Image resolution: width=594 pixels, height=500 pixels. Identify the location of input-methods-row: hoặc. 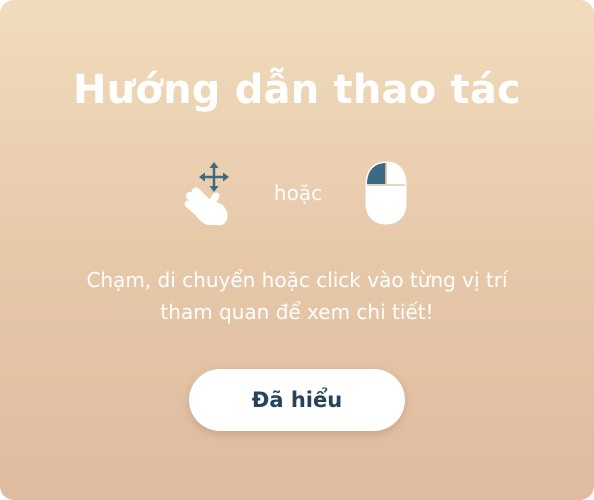
(297, 195).